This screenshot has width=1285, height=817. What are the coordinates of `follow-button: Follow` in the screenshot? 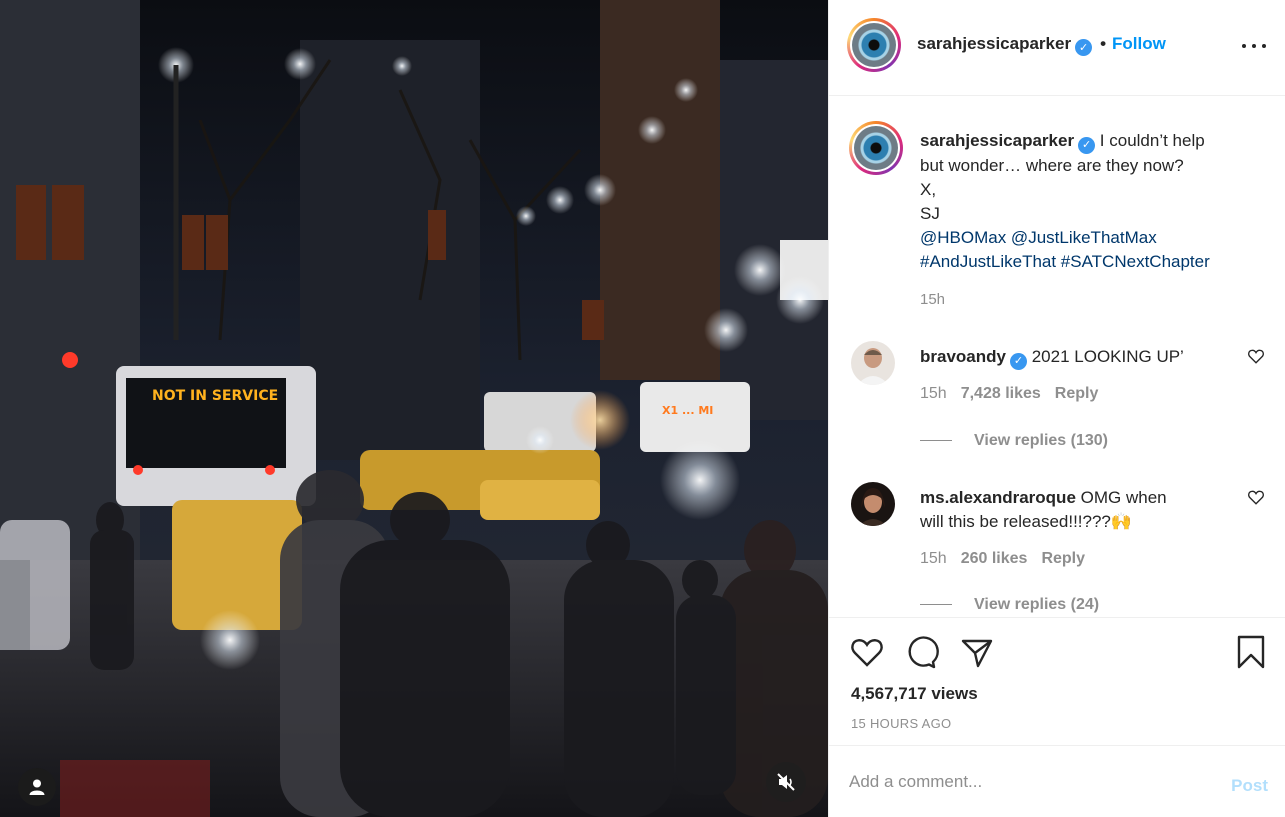 It's located at (1139, 43).